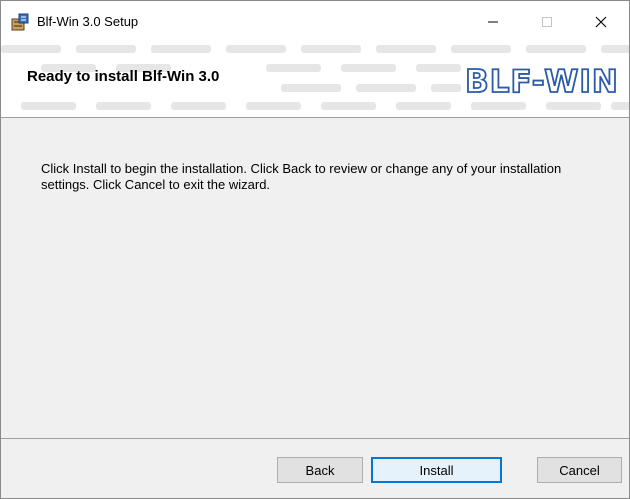 Image resolution: width=630 pixels, height=499 pixels. I want to click on back-button: Back, so click(320, 470).